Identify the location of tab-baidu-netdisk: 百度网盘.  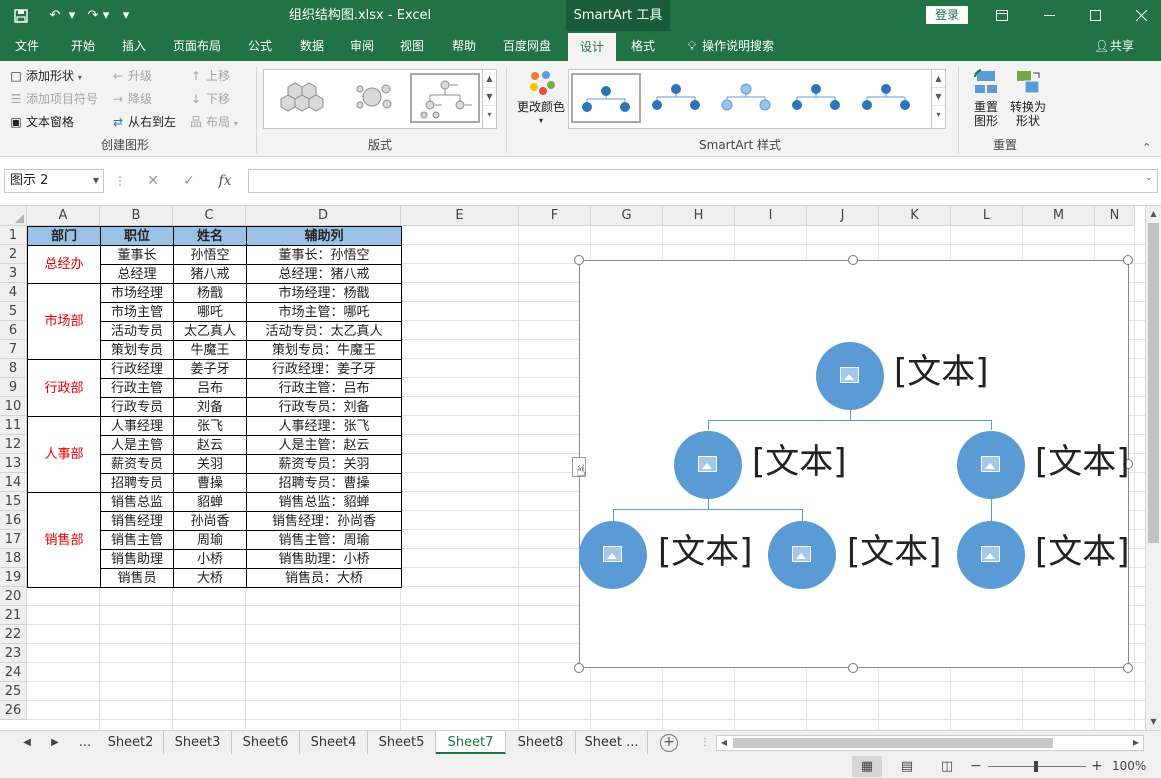
(527, 46).